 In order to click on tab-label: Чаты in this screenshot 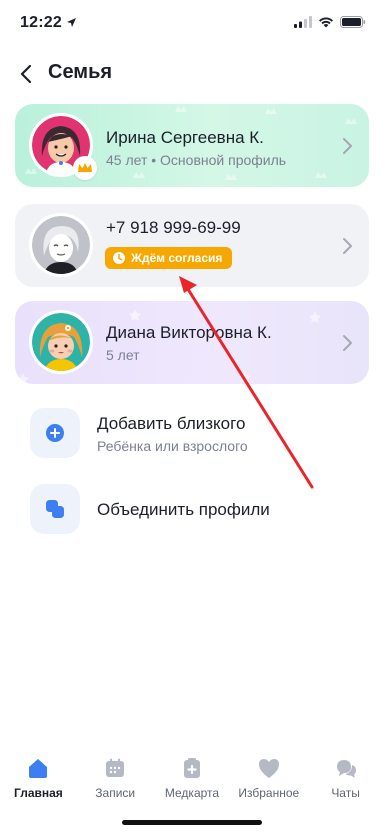, I will do `click(345, 793)`.